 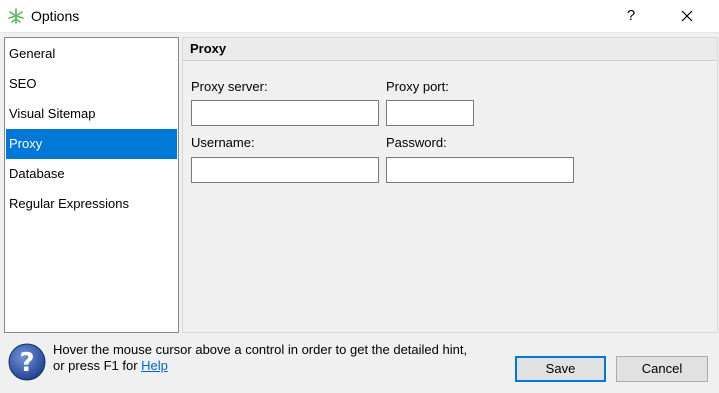 What do you see at coordinates (91, 114) in the screenshot?
I see `category-item-visual-sitemap: Visual Sitemap` at bounding box center [91, 114].